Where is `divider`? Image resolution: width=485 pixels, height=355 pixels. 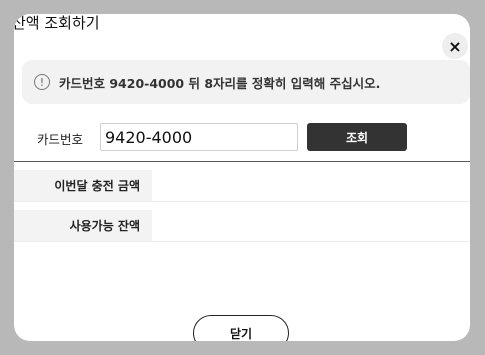
divider is located at coordinates (242, 161).